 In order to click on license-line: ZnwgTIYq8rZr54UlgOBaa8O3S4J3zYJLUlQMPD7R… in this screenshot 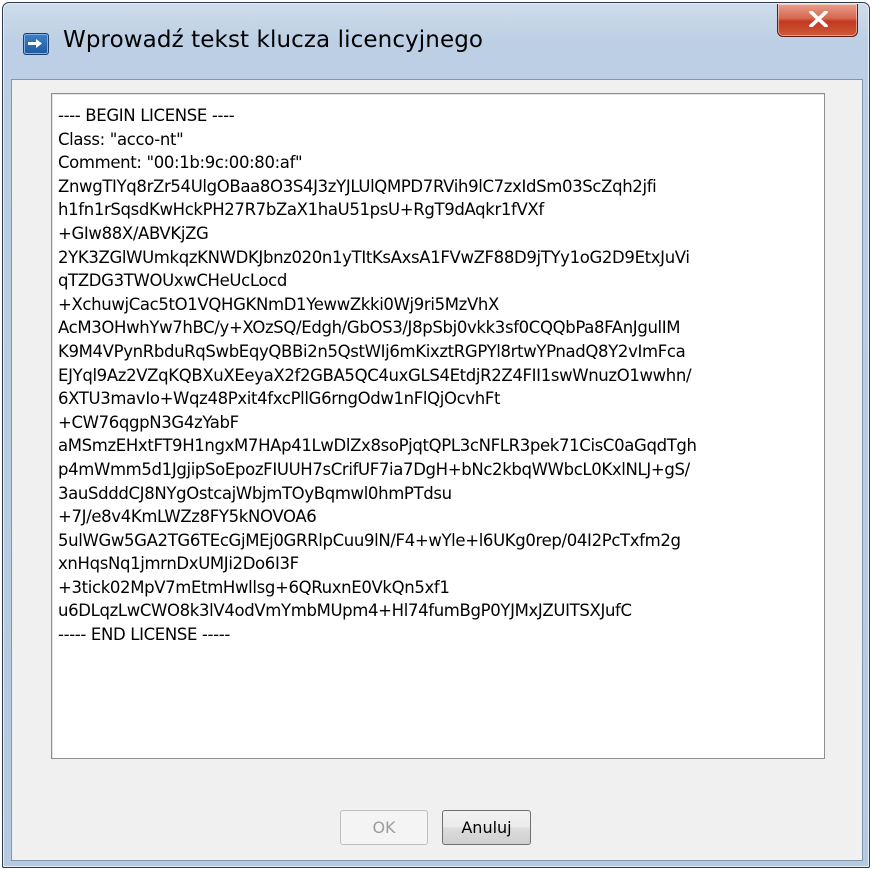, I will do `click(357, 186)`.